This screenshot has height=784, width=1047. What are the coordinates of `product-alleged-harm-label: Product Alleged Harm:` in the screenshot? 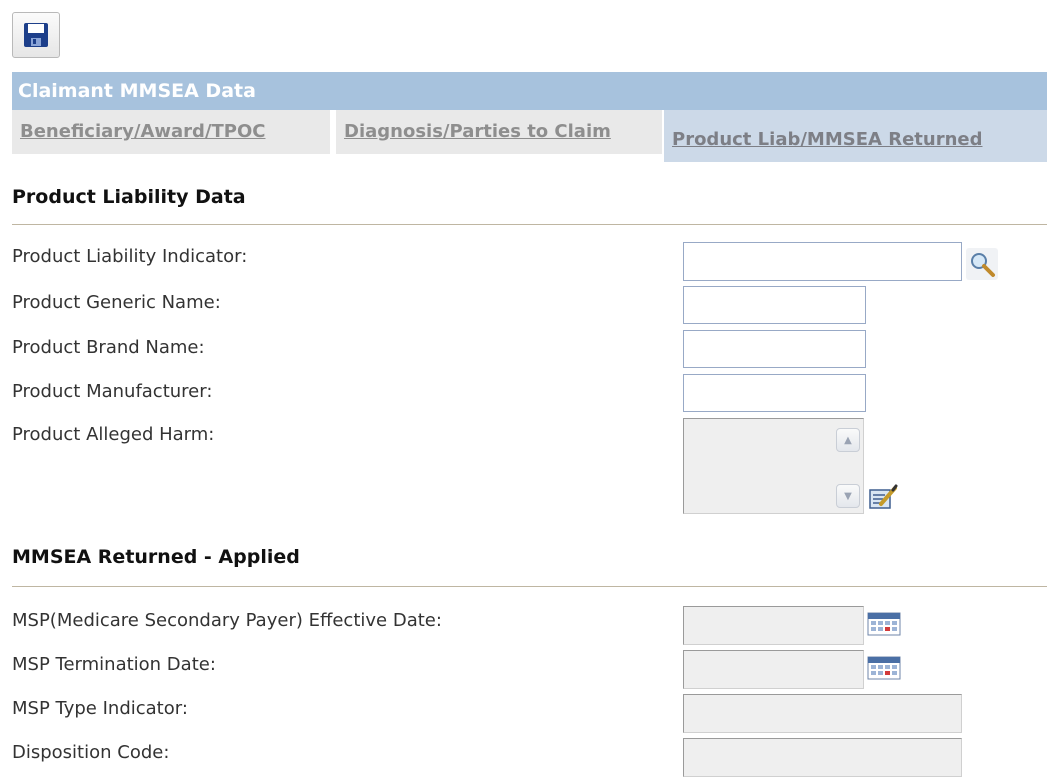 It's located at (113, 434).